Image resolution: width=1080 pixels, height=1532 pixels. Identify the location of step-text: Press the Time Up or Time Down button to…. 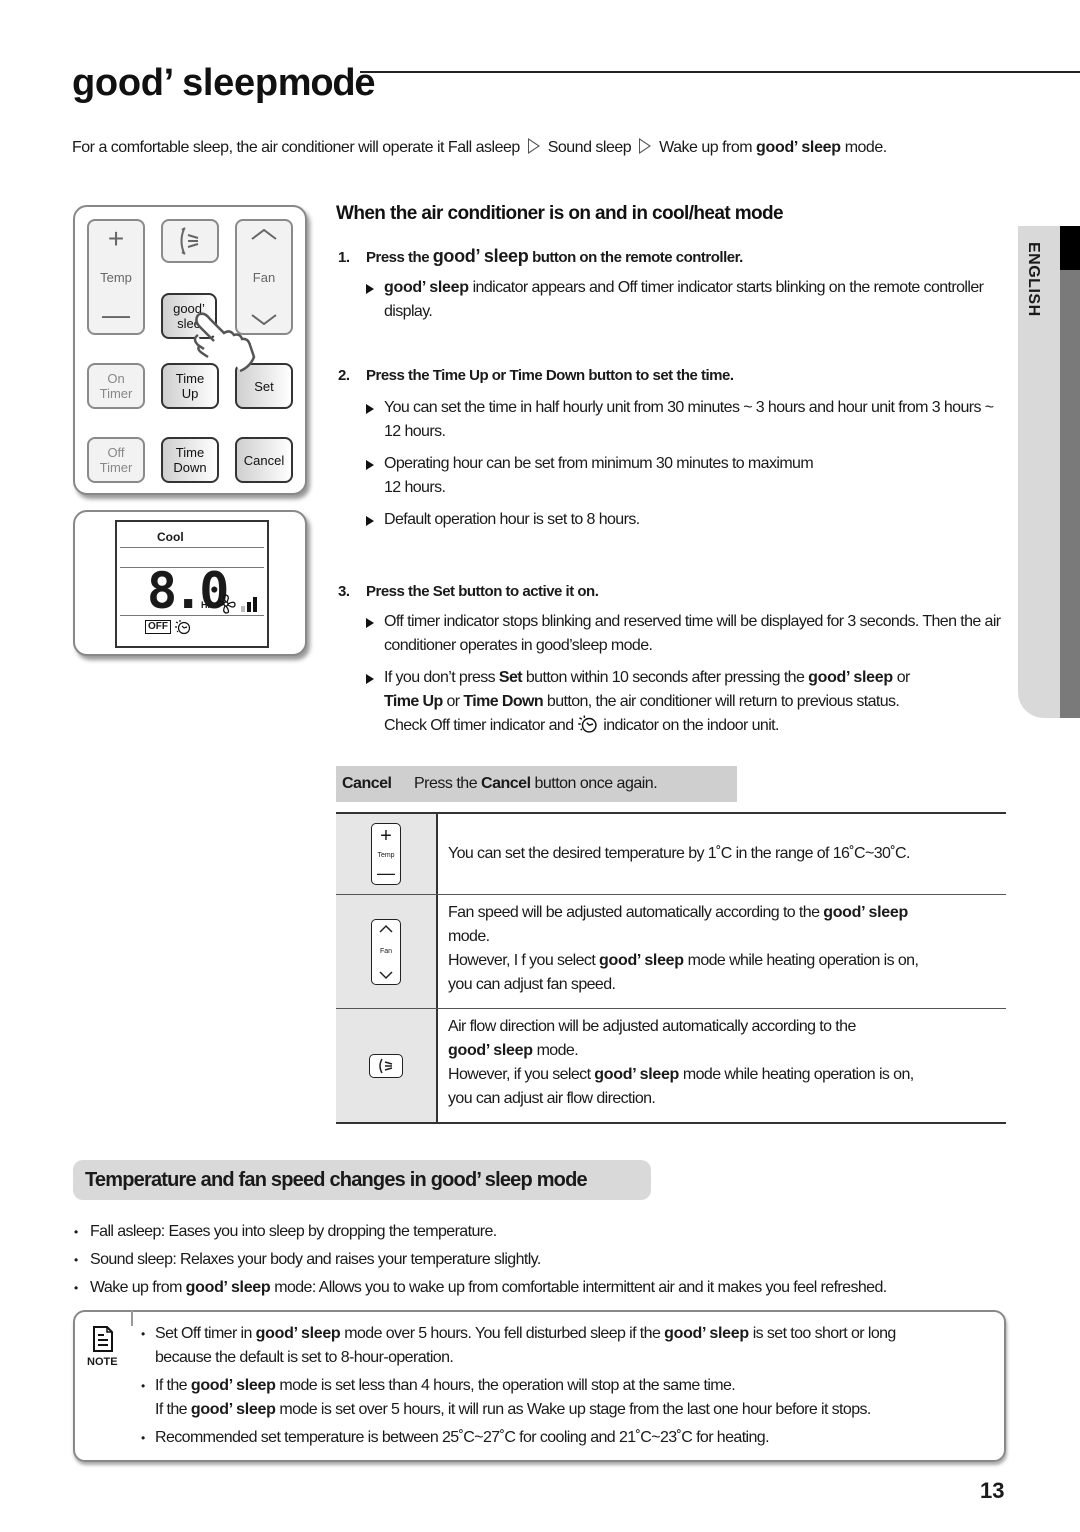
(550, 375).